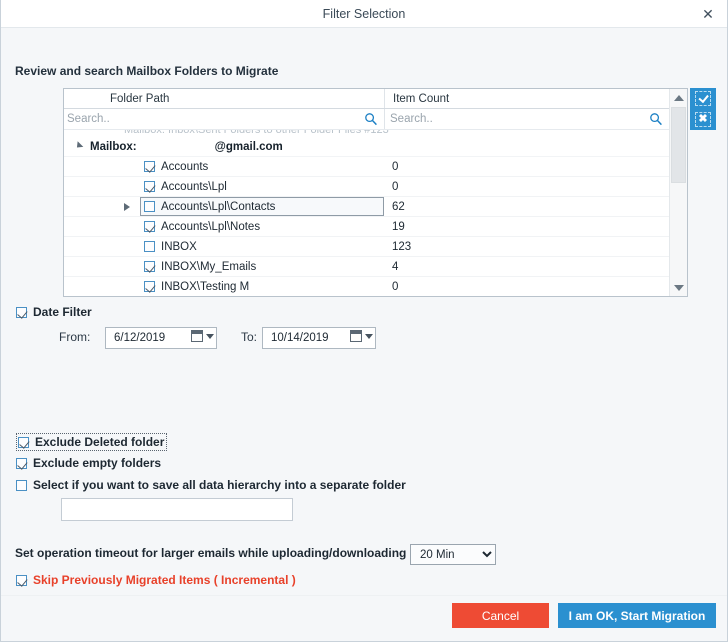 This screenshot has height=642, width=728. I want to click on cell-folder-path: INBOX, so click(224, 247).